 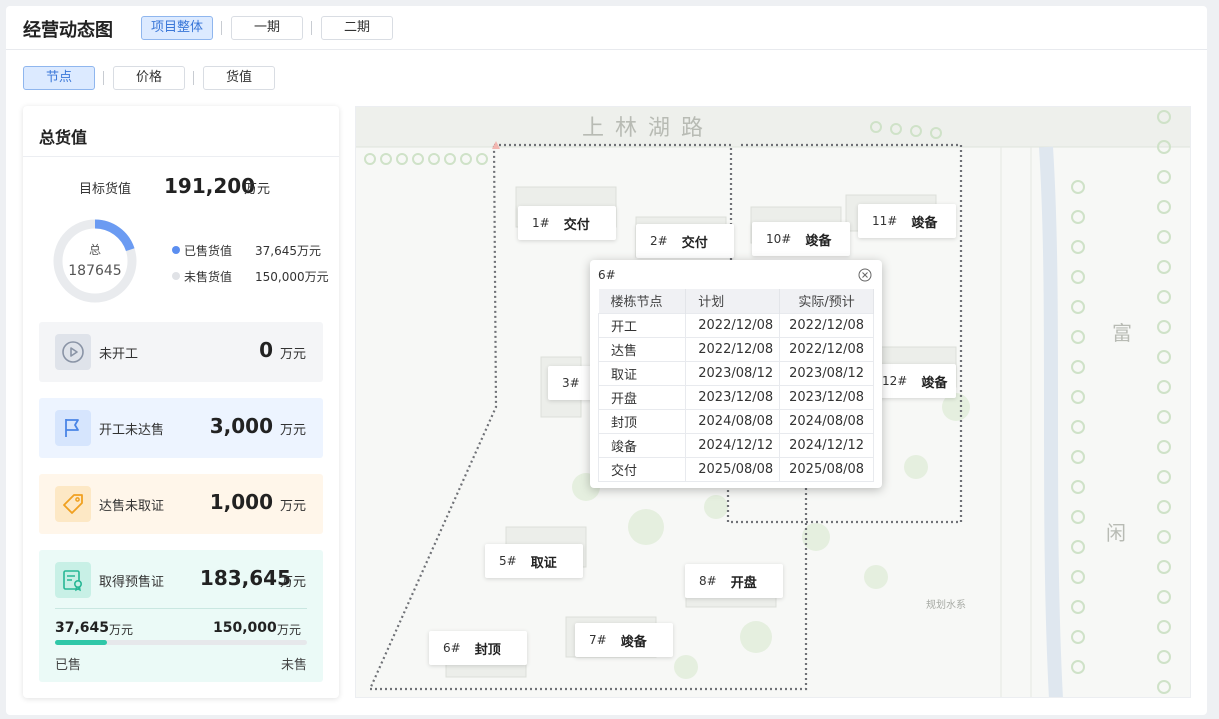 What do you see at coordinates (607, 275) in the screenshot?
I see `popup-title: 6#` at bounding box center [607, 275].